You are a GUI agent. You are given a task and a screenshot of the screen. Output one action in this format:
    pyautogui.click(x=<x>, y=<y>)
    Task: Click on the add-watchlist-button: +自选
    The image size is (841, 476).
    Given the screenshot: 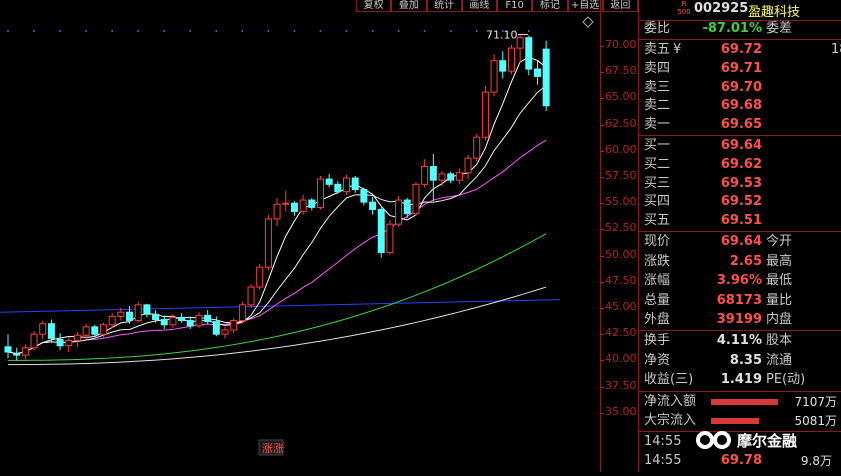 What is the action you would take?
    pyautogui.click(x=585, y=6)
    